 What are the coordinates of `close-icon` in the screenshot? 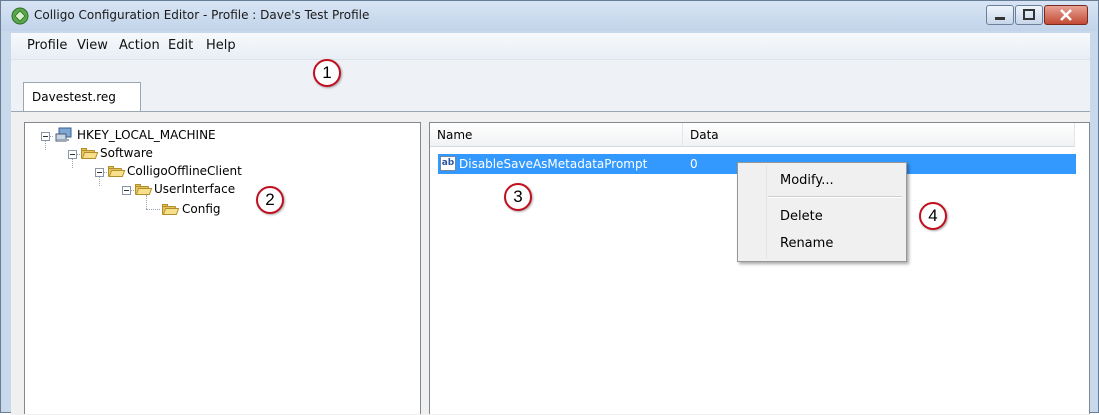 It's located at (1066, 15).